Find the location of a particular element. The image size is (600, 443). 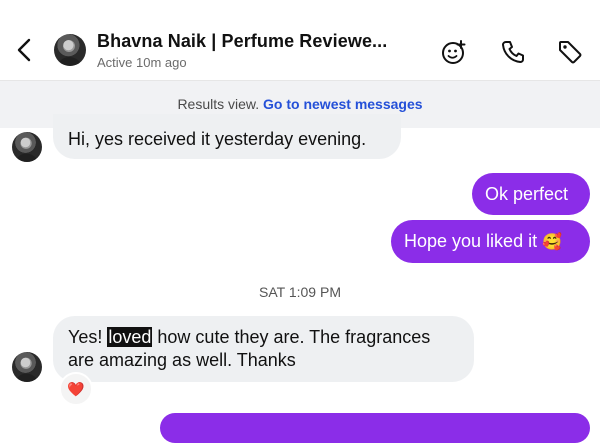

smiling-face-hearts-emoji: 🥰 is located at coordinates (552, 242).